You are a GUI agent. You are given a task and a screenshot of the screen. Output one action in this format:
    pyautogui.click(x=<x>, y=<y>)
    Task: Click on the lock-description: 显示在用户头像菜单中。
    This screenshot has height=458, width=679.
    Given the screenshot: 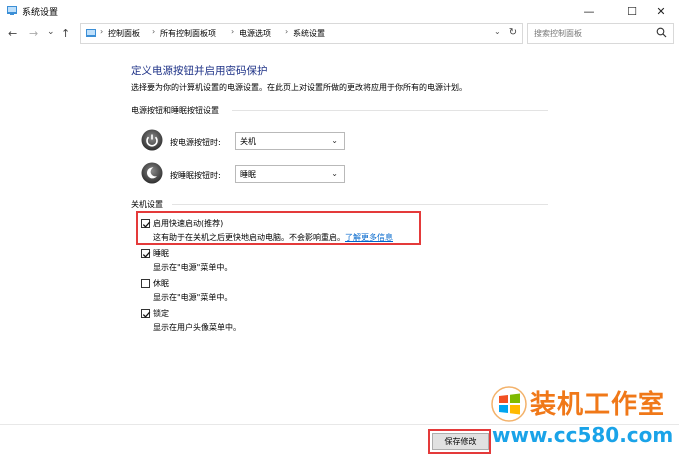 What is the action you would take?
    pyautogui.click(x=197, y=327)
    